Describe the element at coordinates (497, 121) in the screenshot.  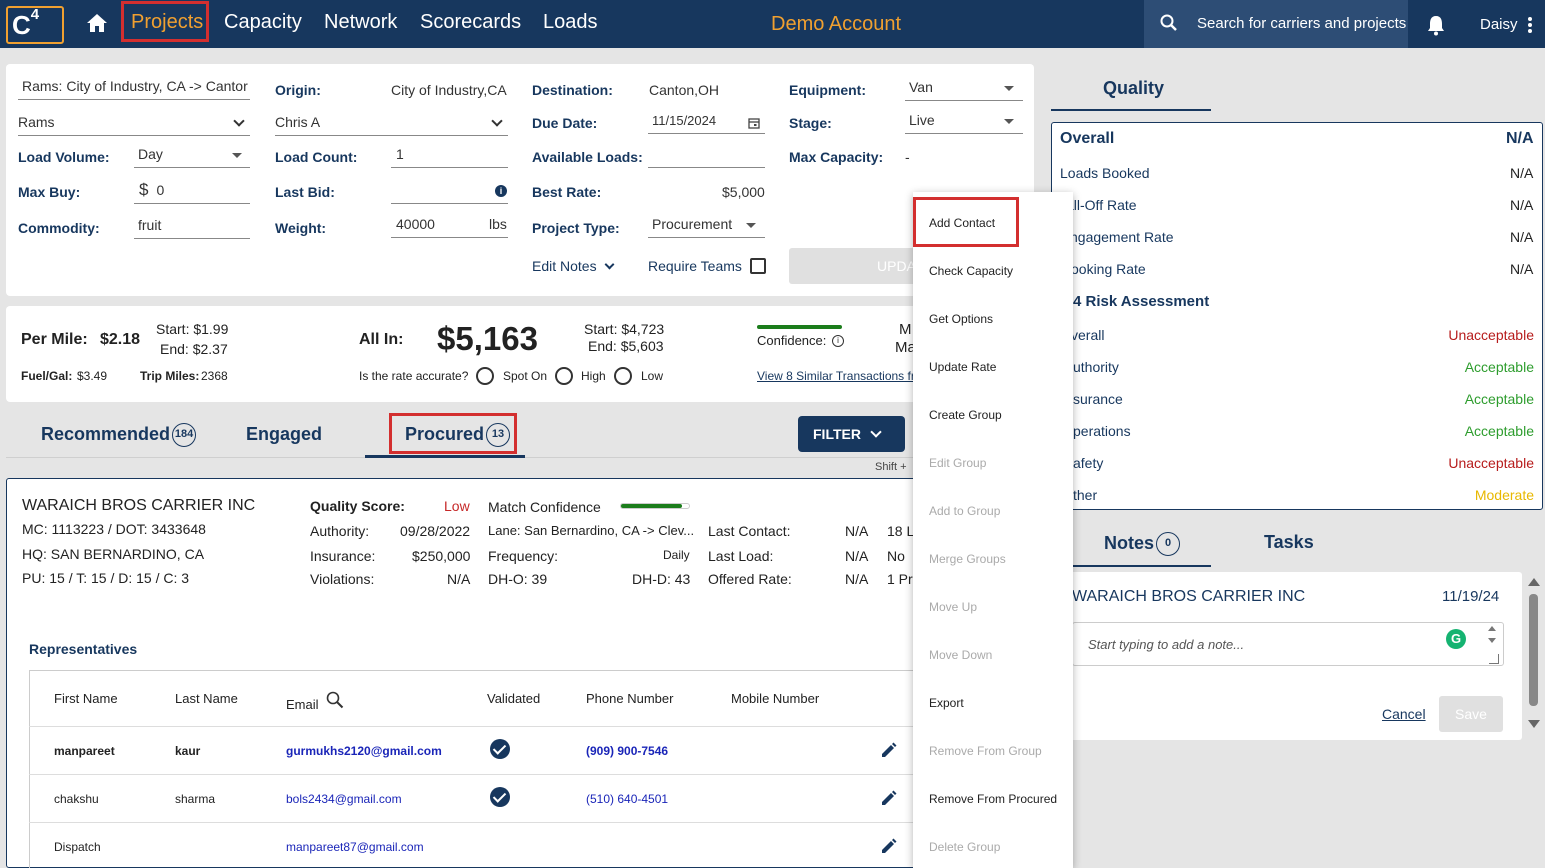
I see `chevron-down-icon` at that location.